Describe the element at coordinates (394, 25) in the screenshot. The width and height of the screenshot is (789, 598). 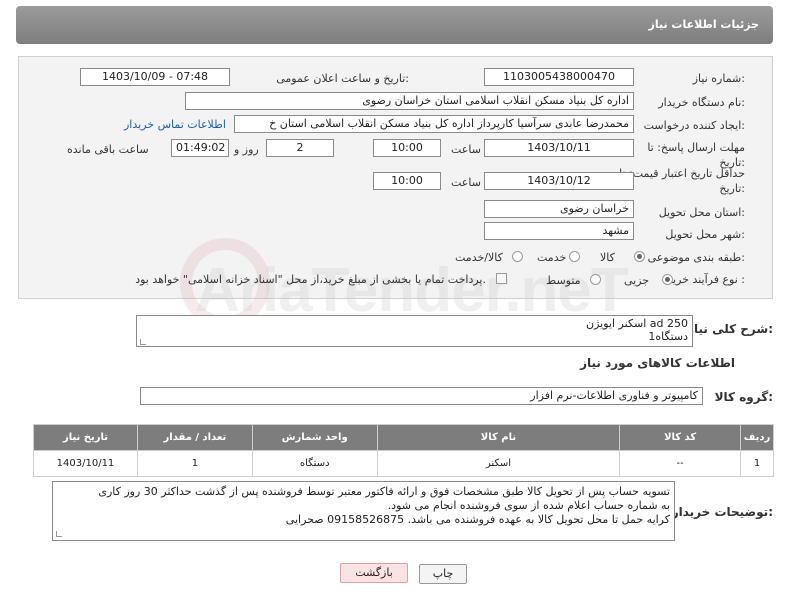
I see `page-header: جزئیات اطلاعات نیاز` at that location.